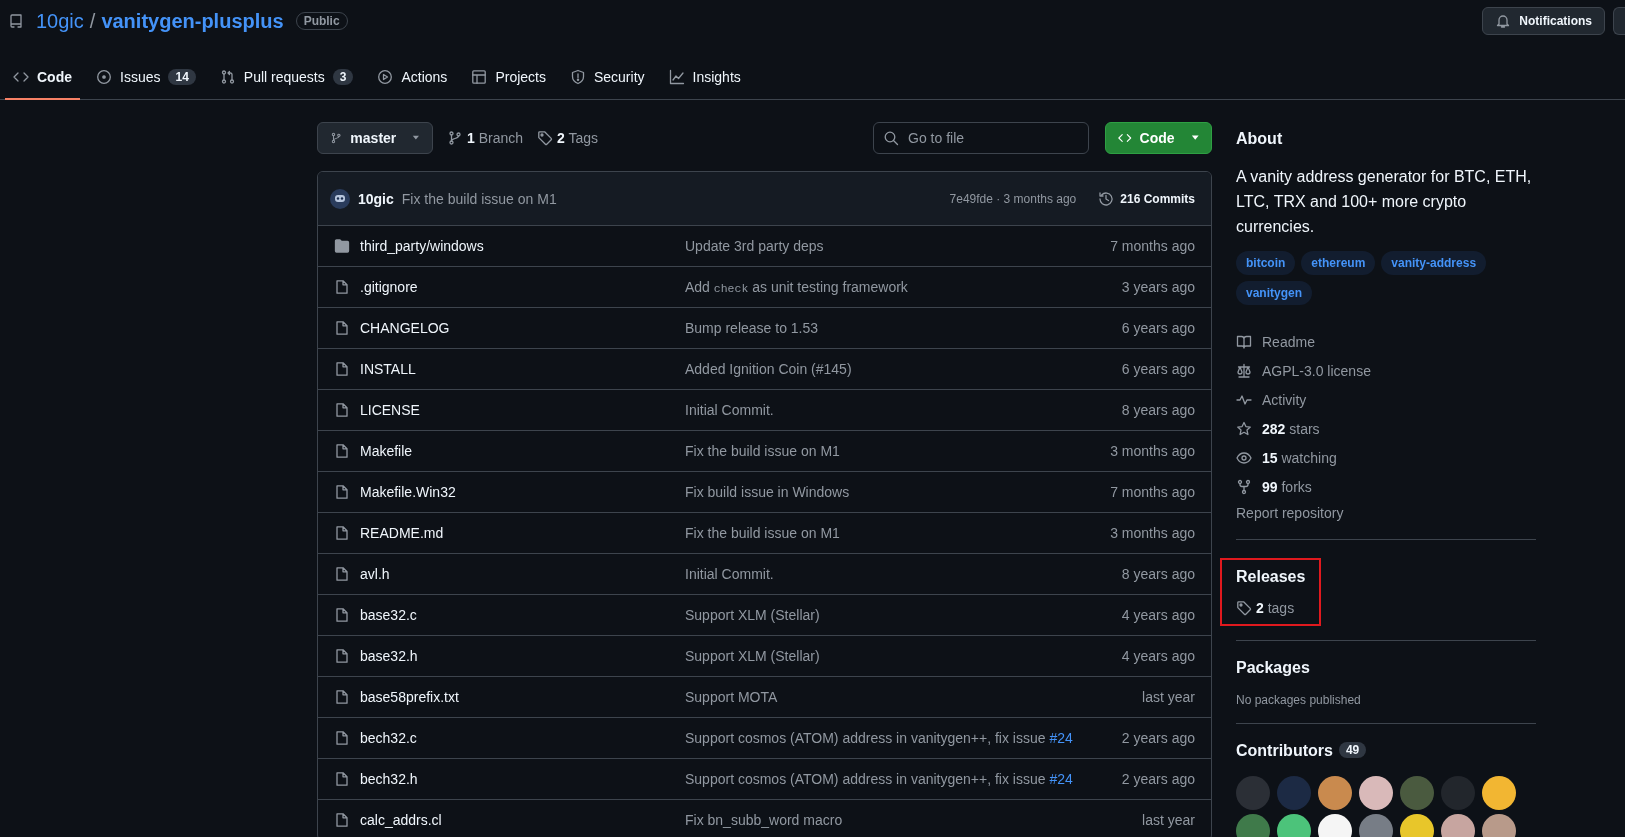 The image size is (1625, 837). I want to click on file-name: avl.h, so click(517, 574).